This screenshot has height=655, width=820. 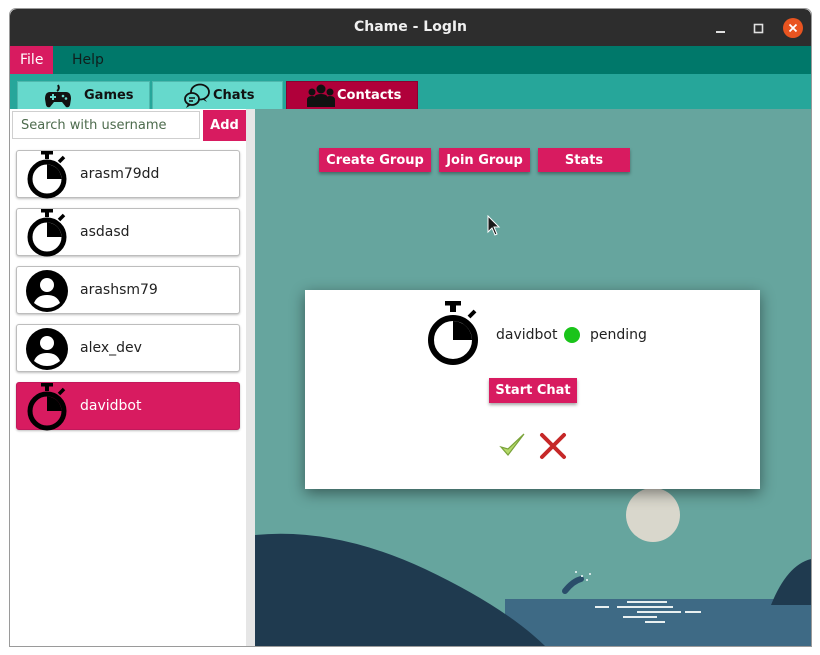 What do you see at coordinates (234, 95) in the screenshot?
I see `tab-chats-label: Chats` at bounding box center [234, 95].